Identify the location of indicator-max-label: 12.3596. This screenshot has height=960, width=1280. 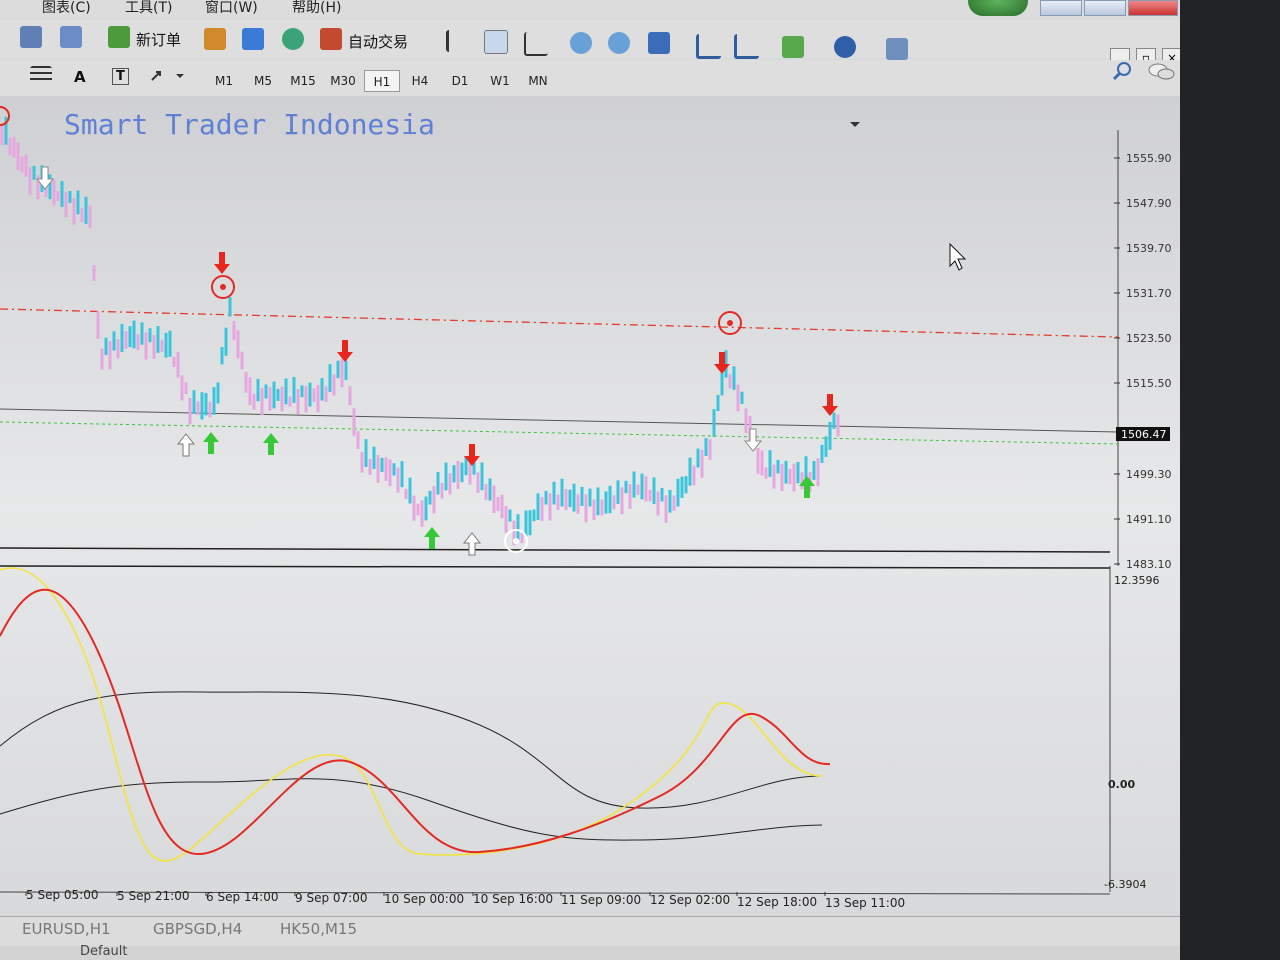
(1137, 580).